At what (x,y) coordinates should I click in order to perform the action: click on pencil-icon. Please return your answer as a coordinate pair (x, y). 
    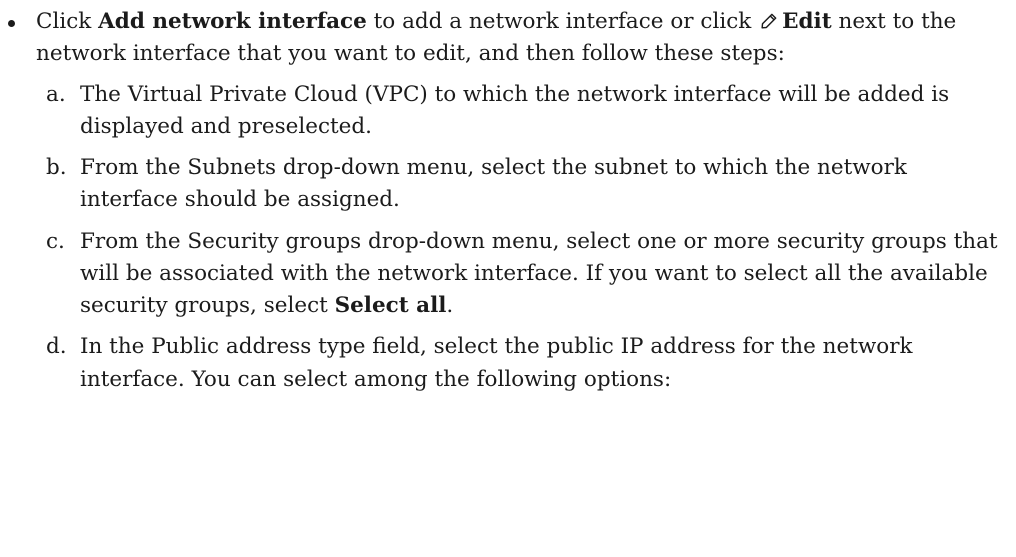
    Looking at the image, I should click on (769, 21).